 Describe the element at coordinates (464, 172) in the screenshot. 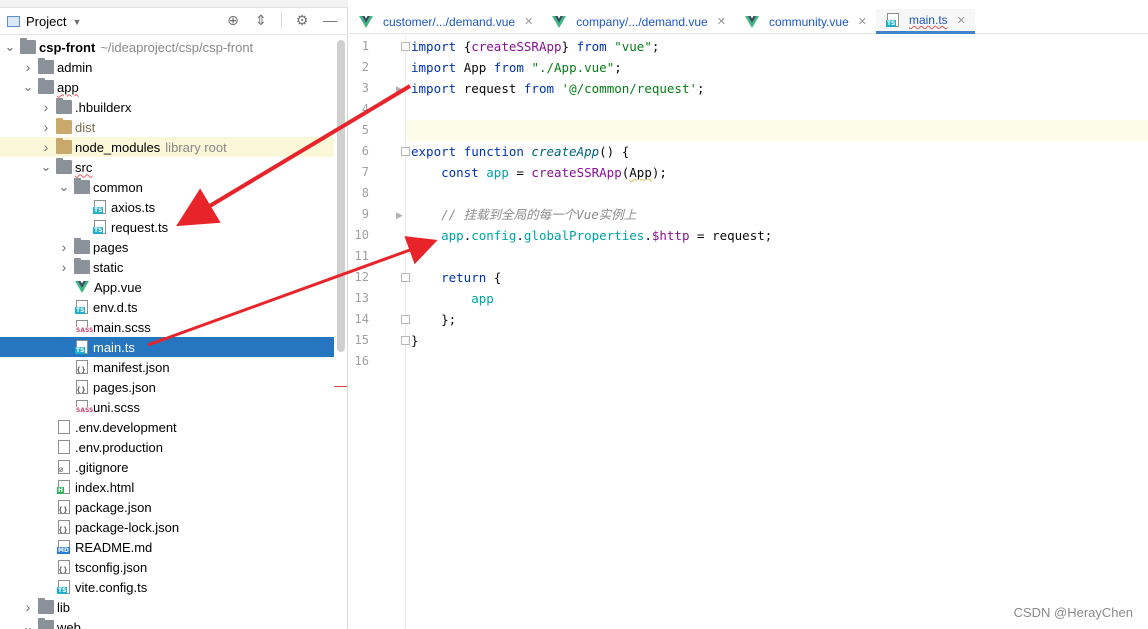

I see `code-token: const` at that location.